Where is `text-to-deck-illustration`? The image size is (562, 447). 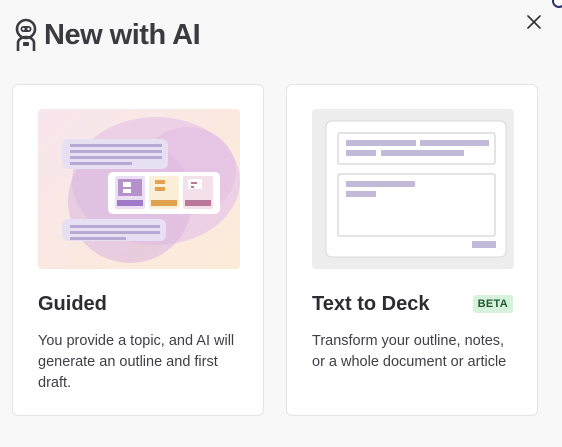 text-to-deck-illustration is located at coordinates (413, 189).